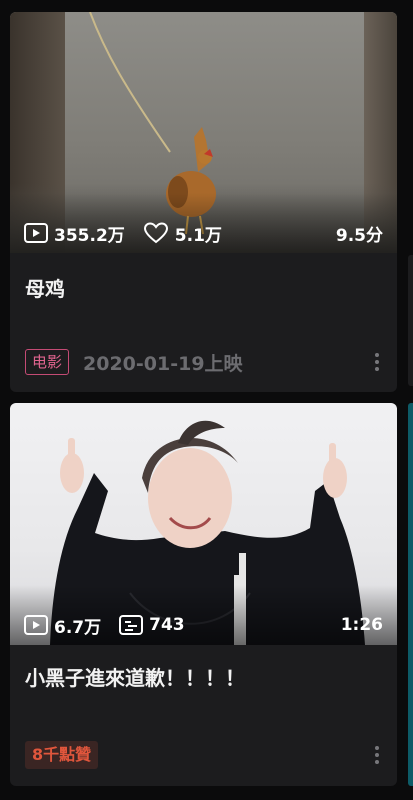 The width and height of the screenshot is (413, 800). Describe the element at coordinates (47, 362) in the screenshot. I see `category-tag: 电影` at that location.